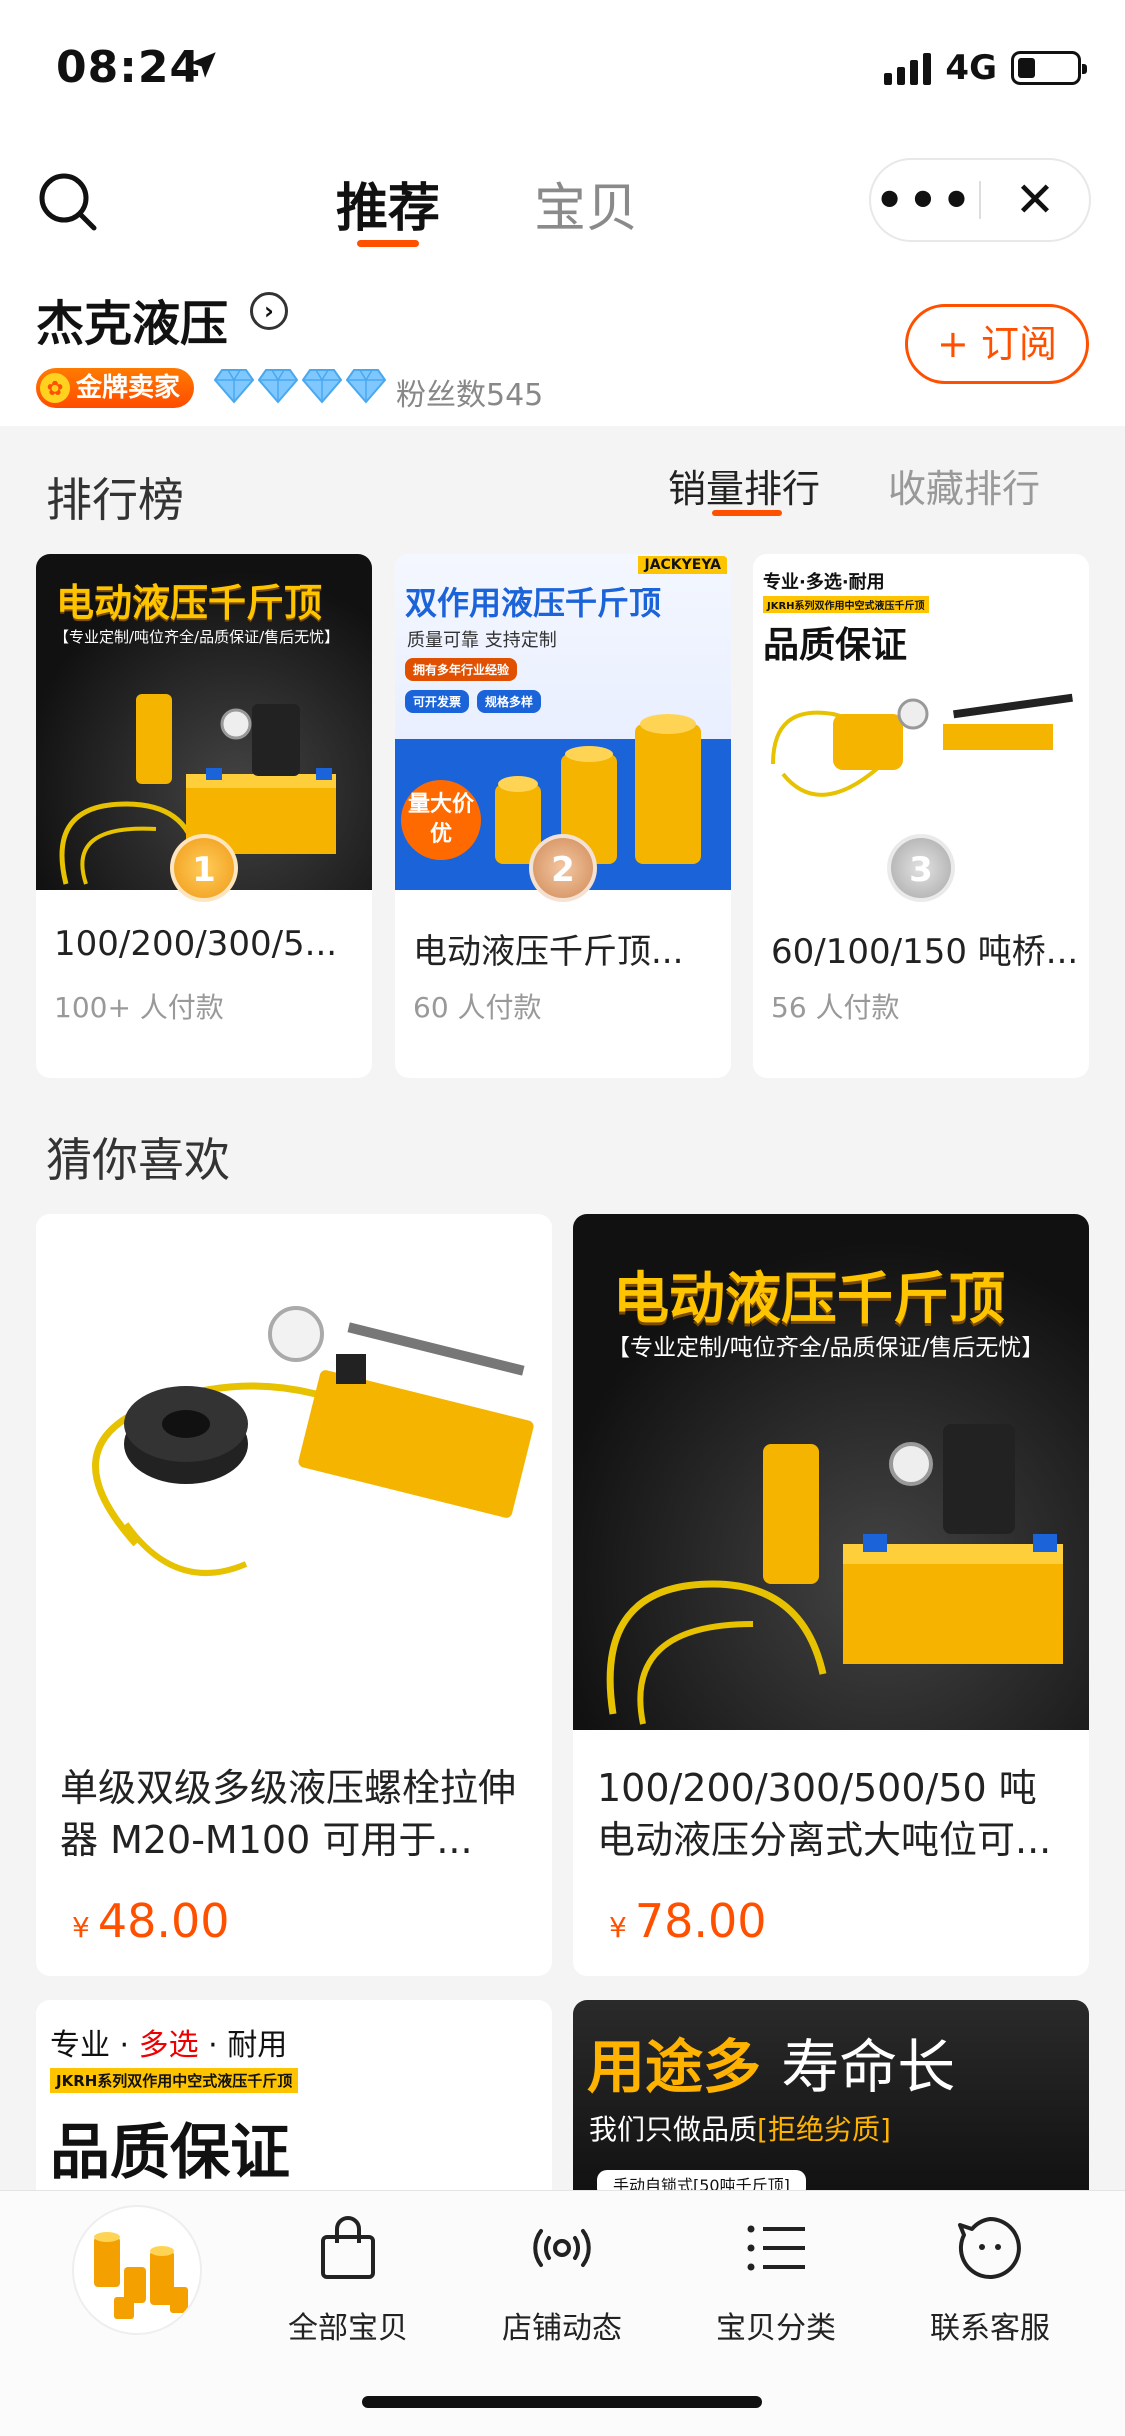 This screenshot has width=1125, height=2436. Describe the element at coordinates (141, 2275) in the screenshot. I see `shop-logo-image` at that location.